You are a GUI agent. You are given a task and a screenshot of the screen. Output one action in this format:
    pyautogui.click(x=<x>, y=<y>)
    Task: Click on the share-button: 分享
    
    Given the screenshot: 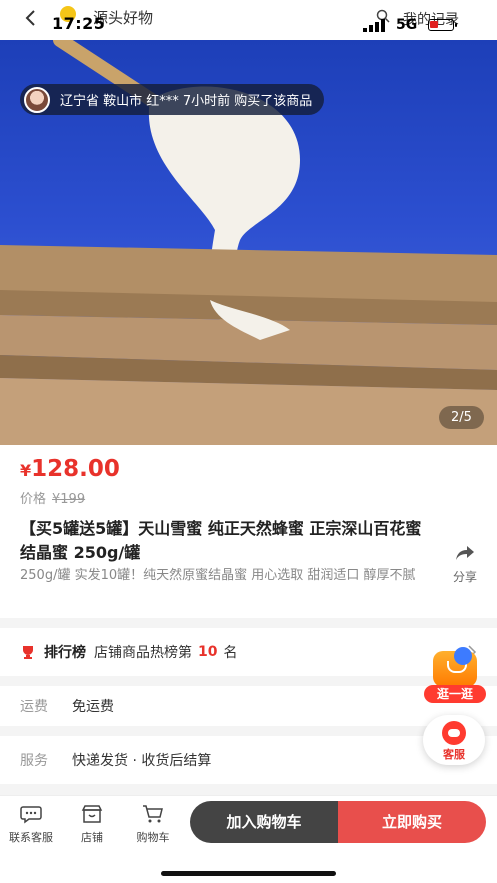 What is the action you would take?
    pyautogui.click(x=465, y=564)
    